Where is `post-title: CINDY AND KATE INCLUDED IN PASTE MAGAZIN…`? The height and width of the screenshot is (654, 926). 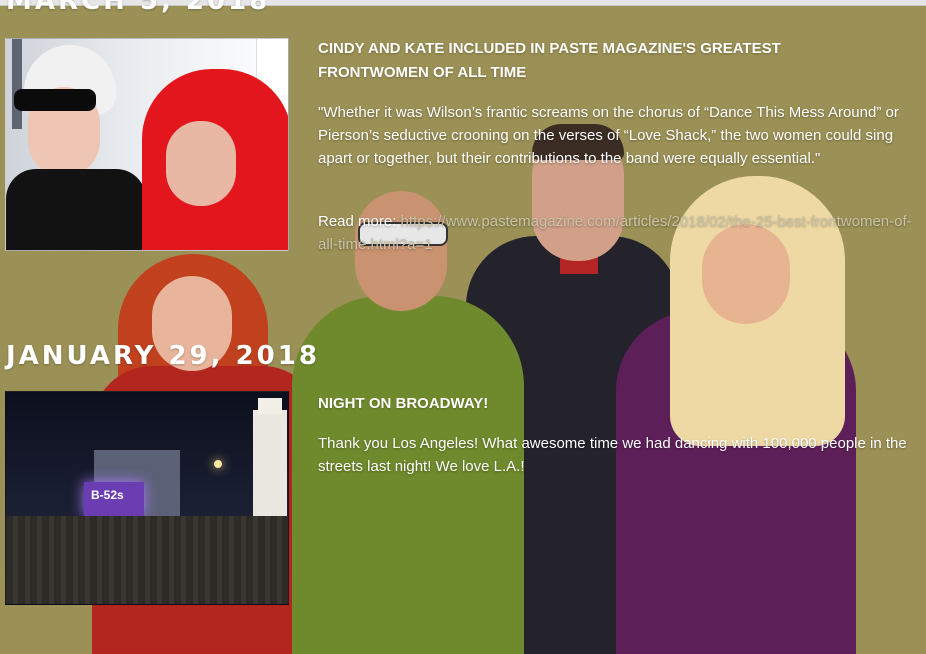 post-title: CINDY AND KATE INCLUDED IN PASTE MAGAZIN… is located at coordinates (598, 61).